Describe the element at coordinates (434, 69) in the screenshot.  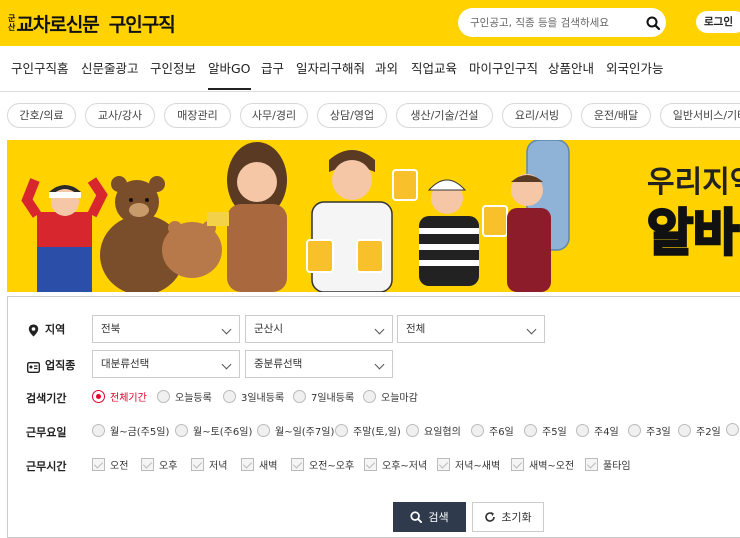
I see `nav-item-education: 직업교육` at that location.